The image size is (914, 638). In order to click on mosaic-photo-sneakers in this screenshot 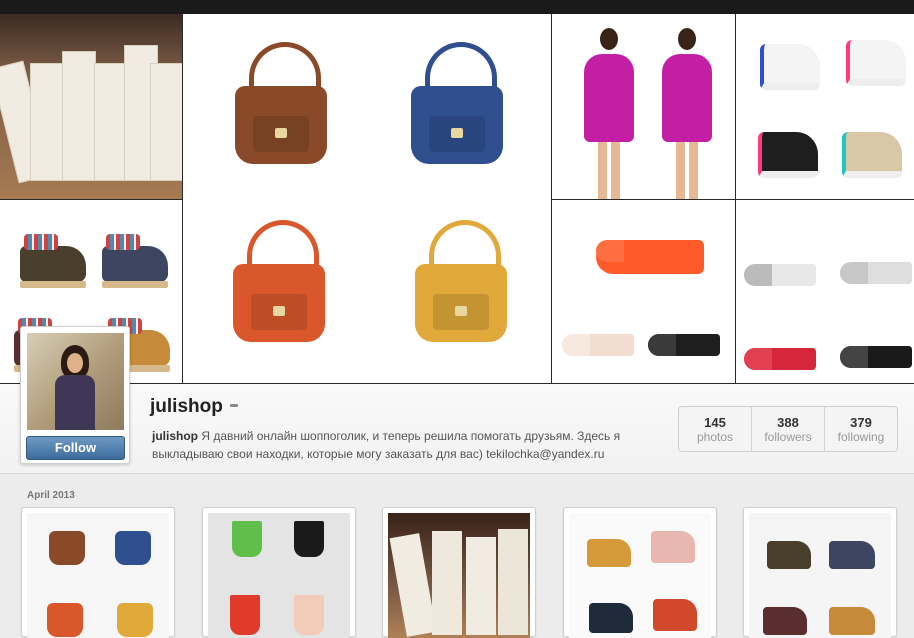, I will do `click(825, 107)`.